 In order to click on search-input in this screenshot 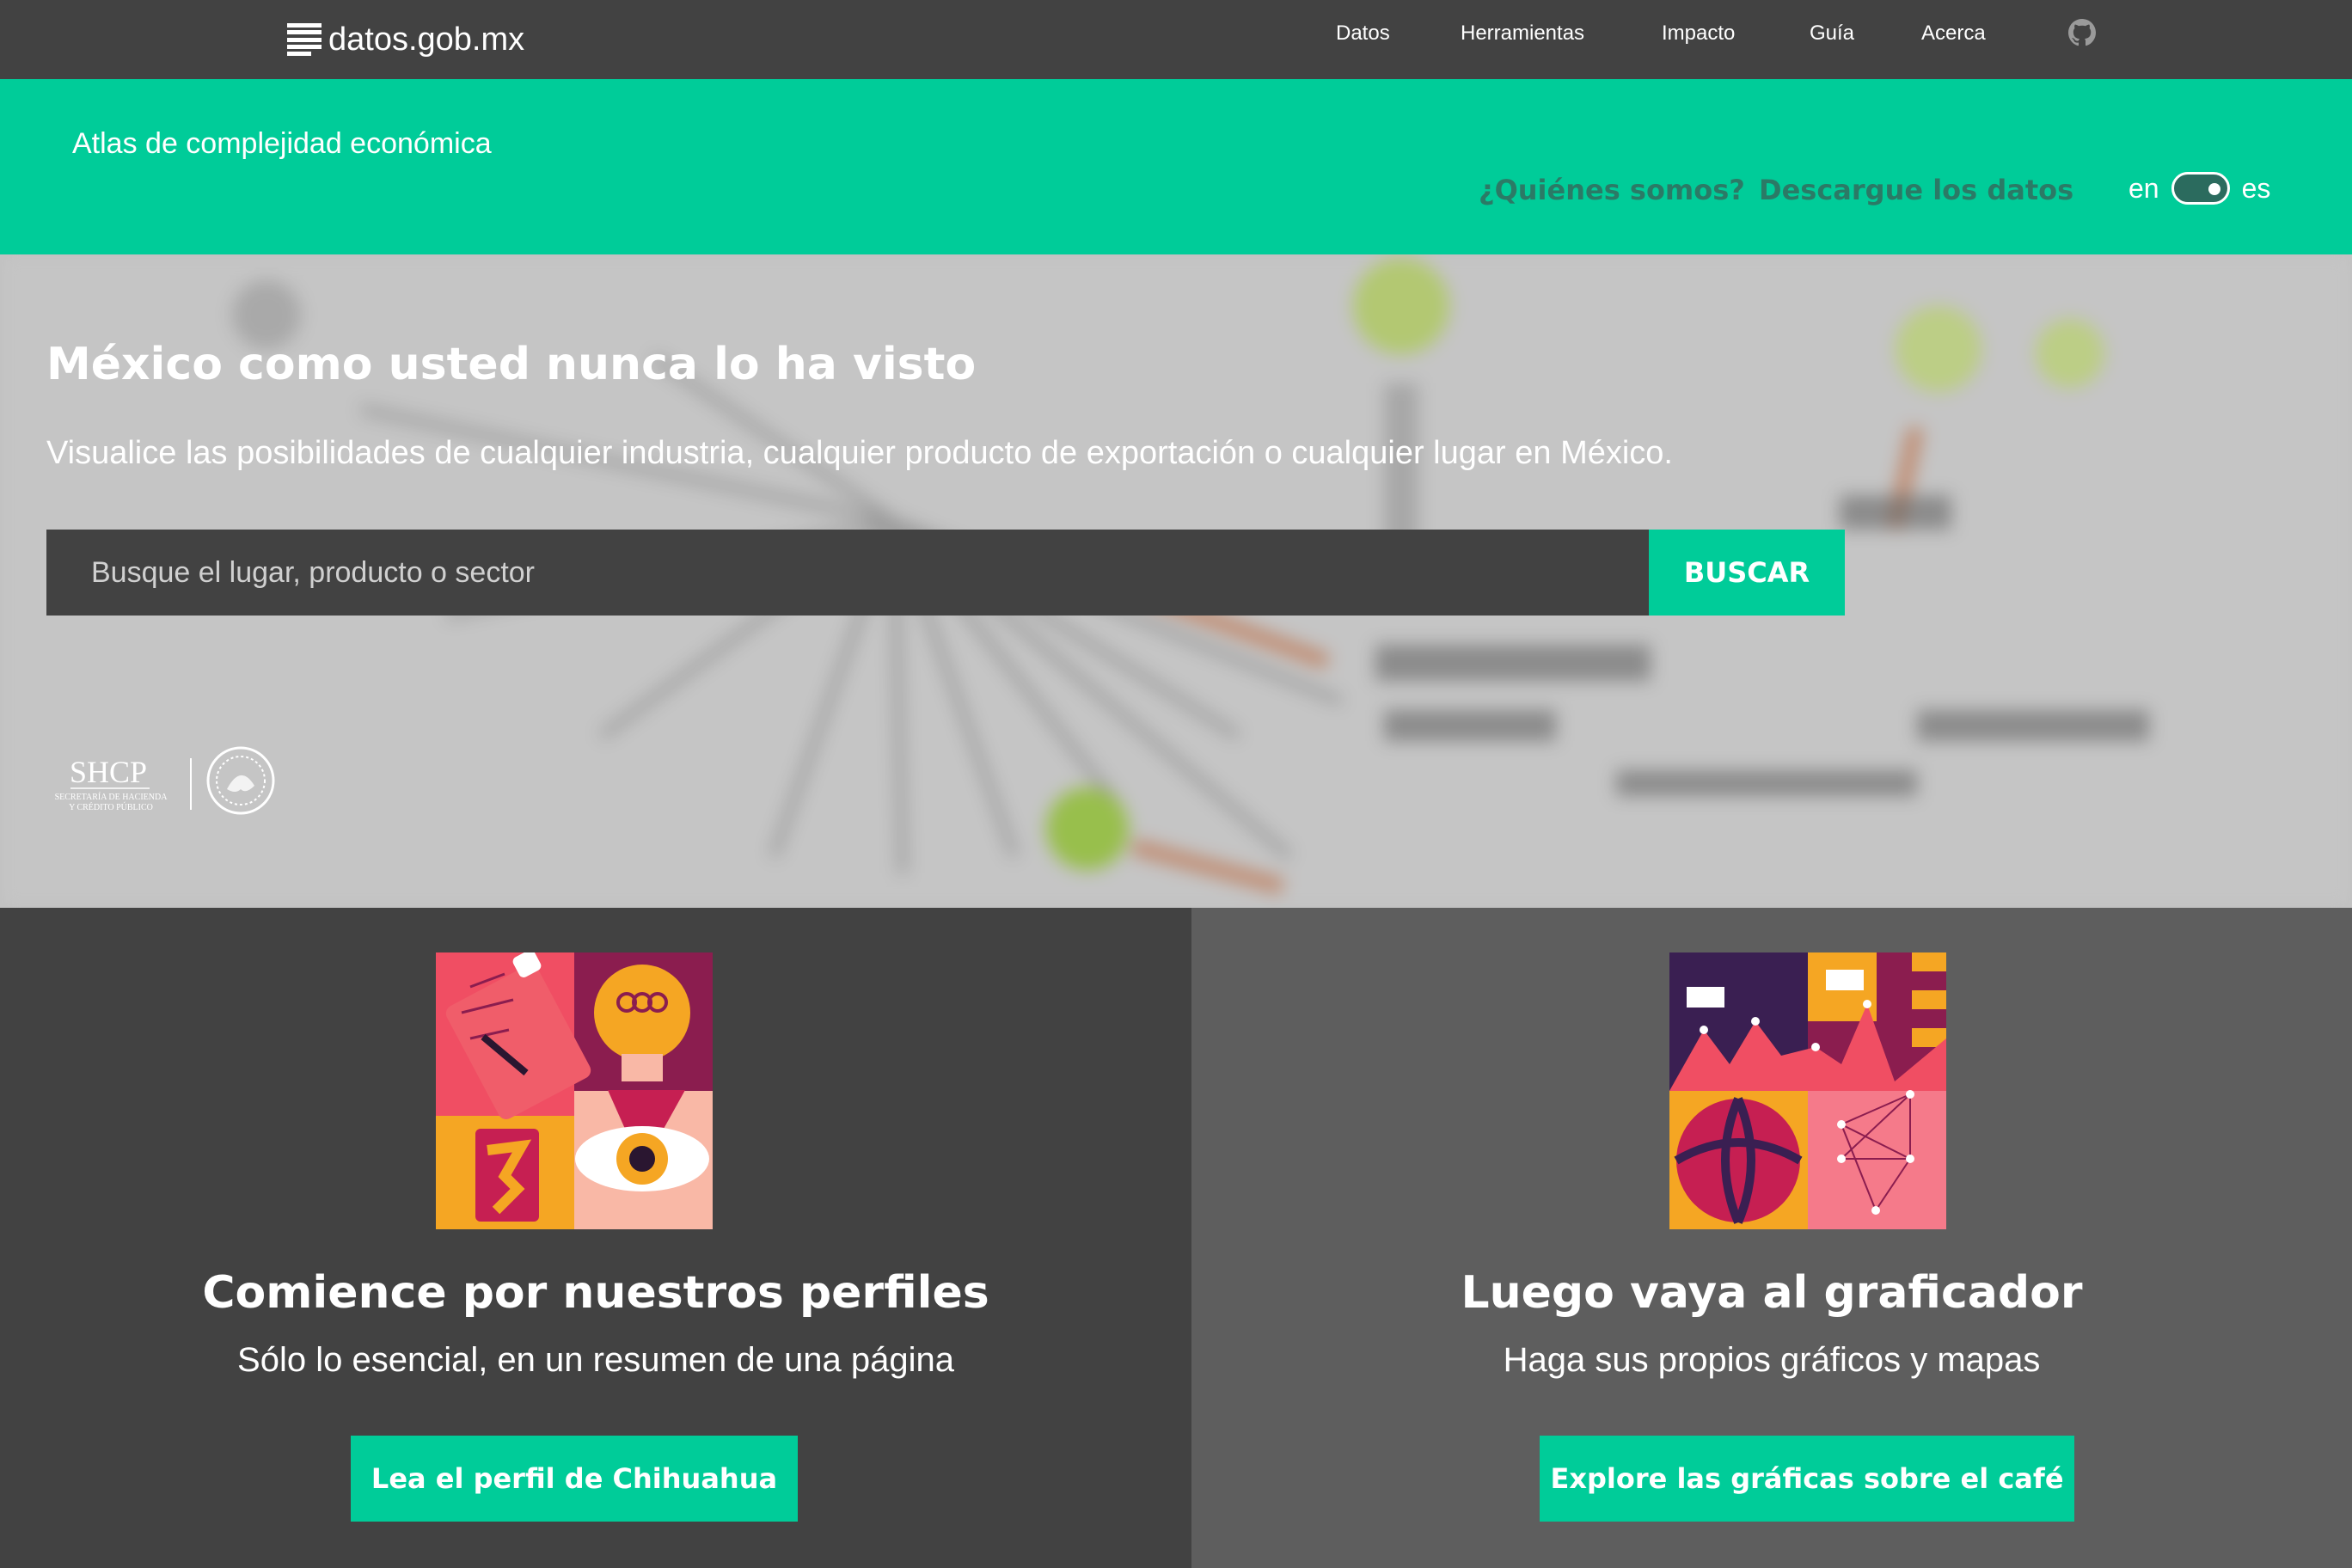, I will do `click(847, 573)`.